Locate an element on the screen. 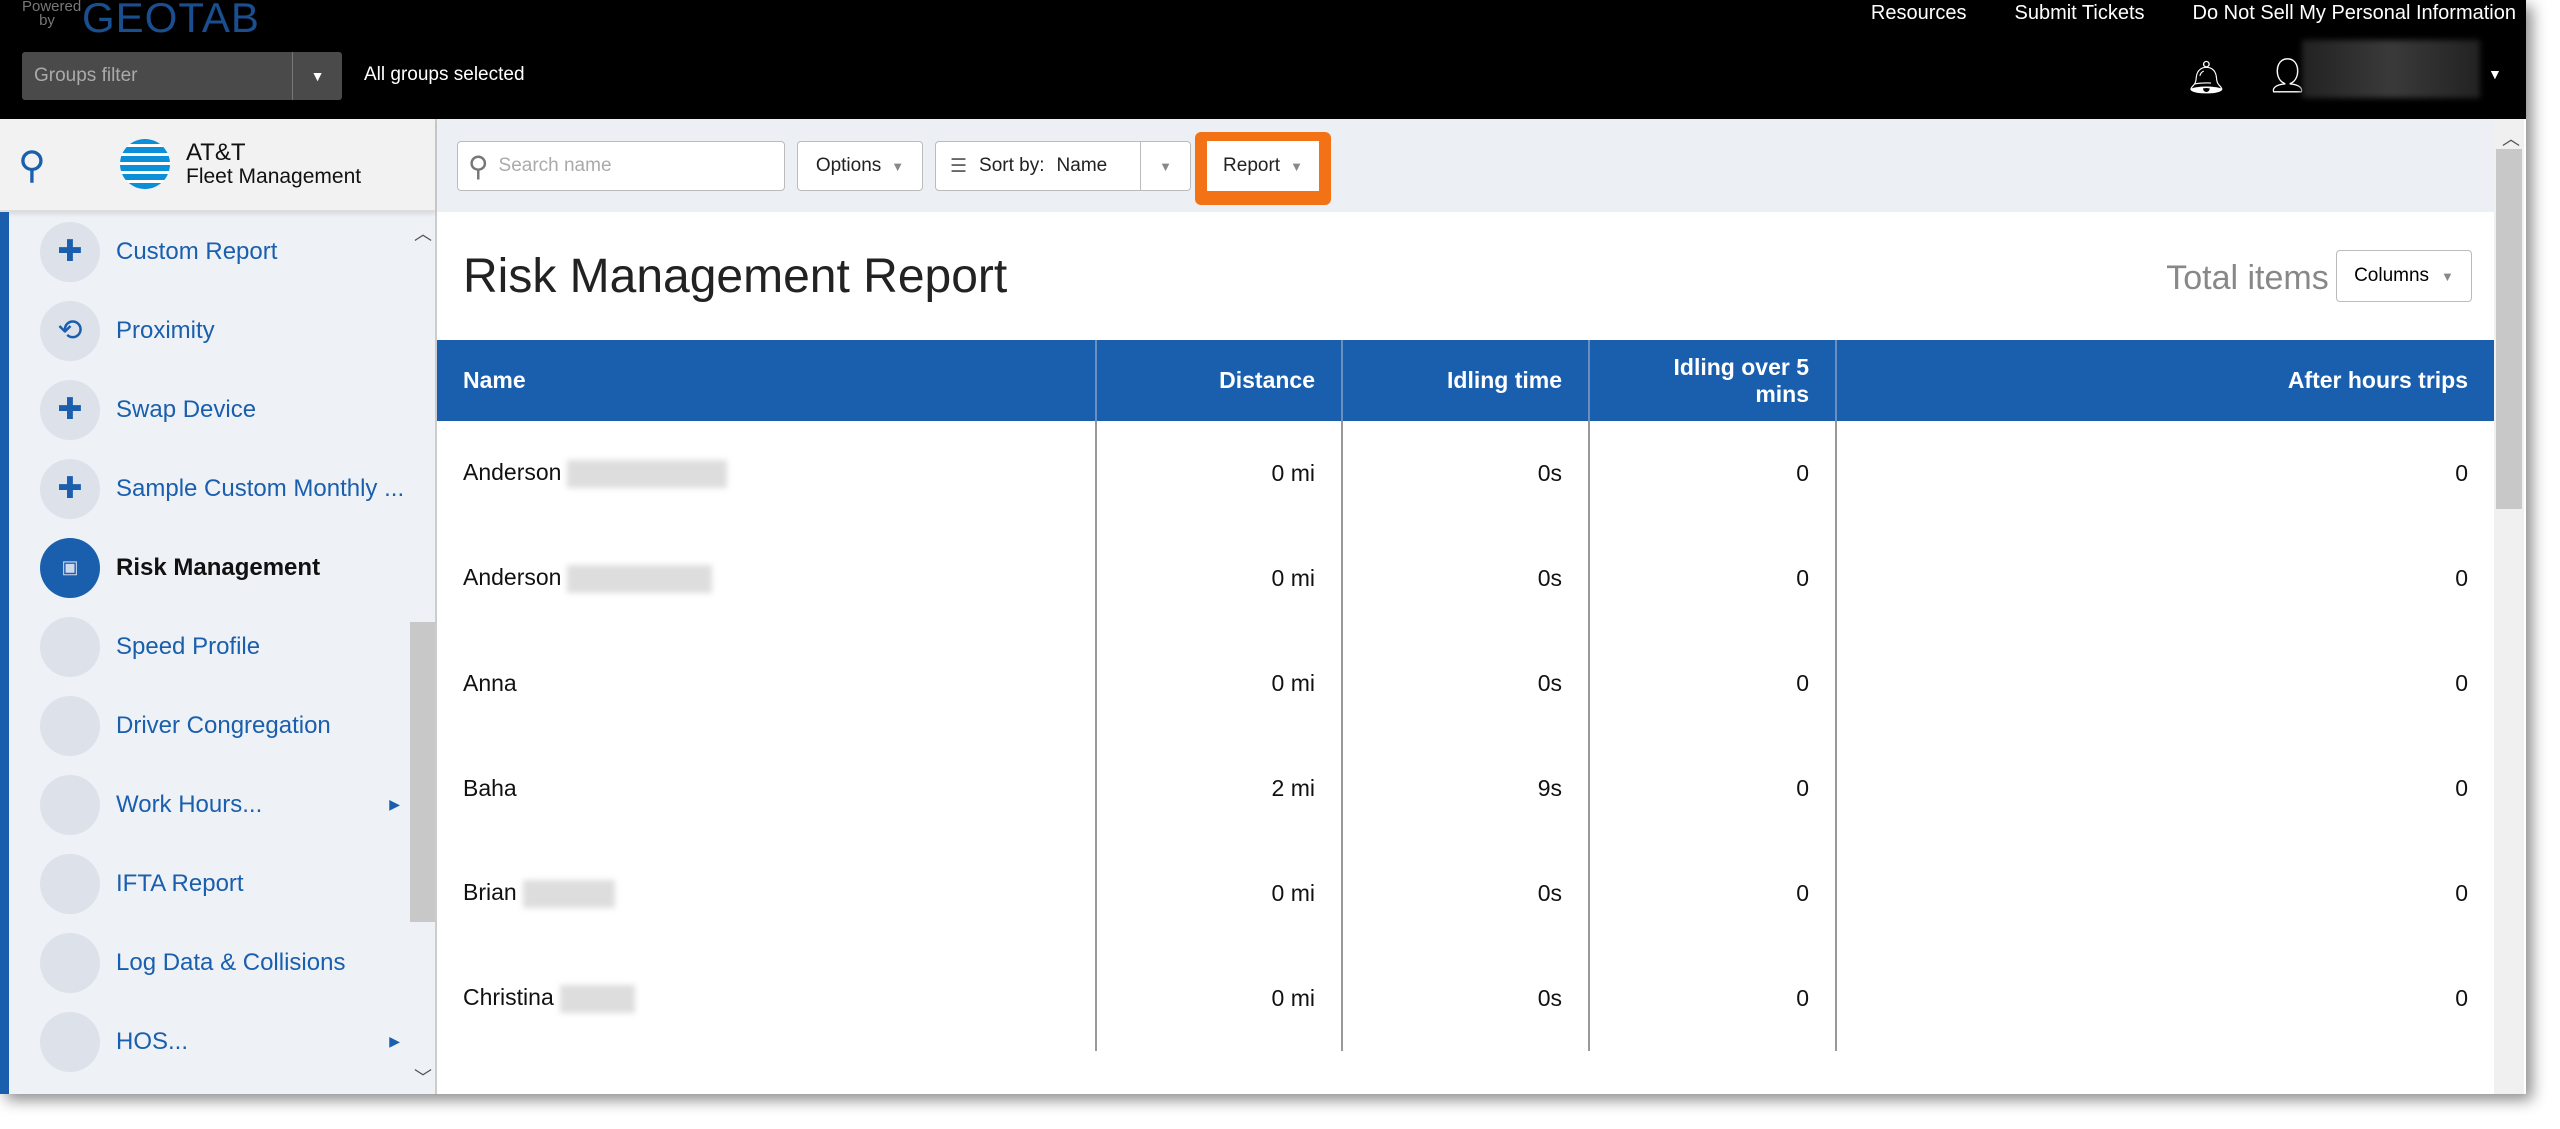 This screenshot has width=2560, height=1129. table-row: Anna 0 mi 0s 0 0 is located at coordinates (1465, 683).